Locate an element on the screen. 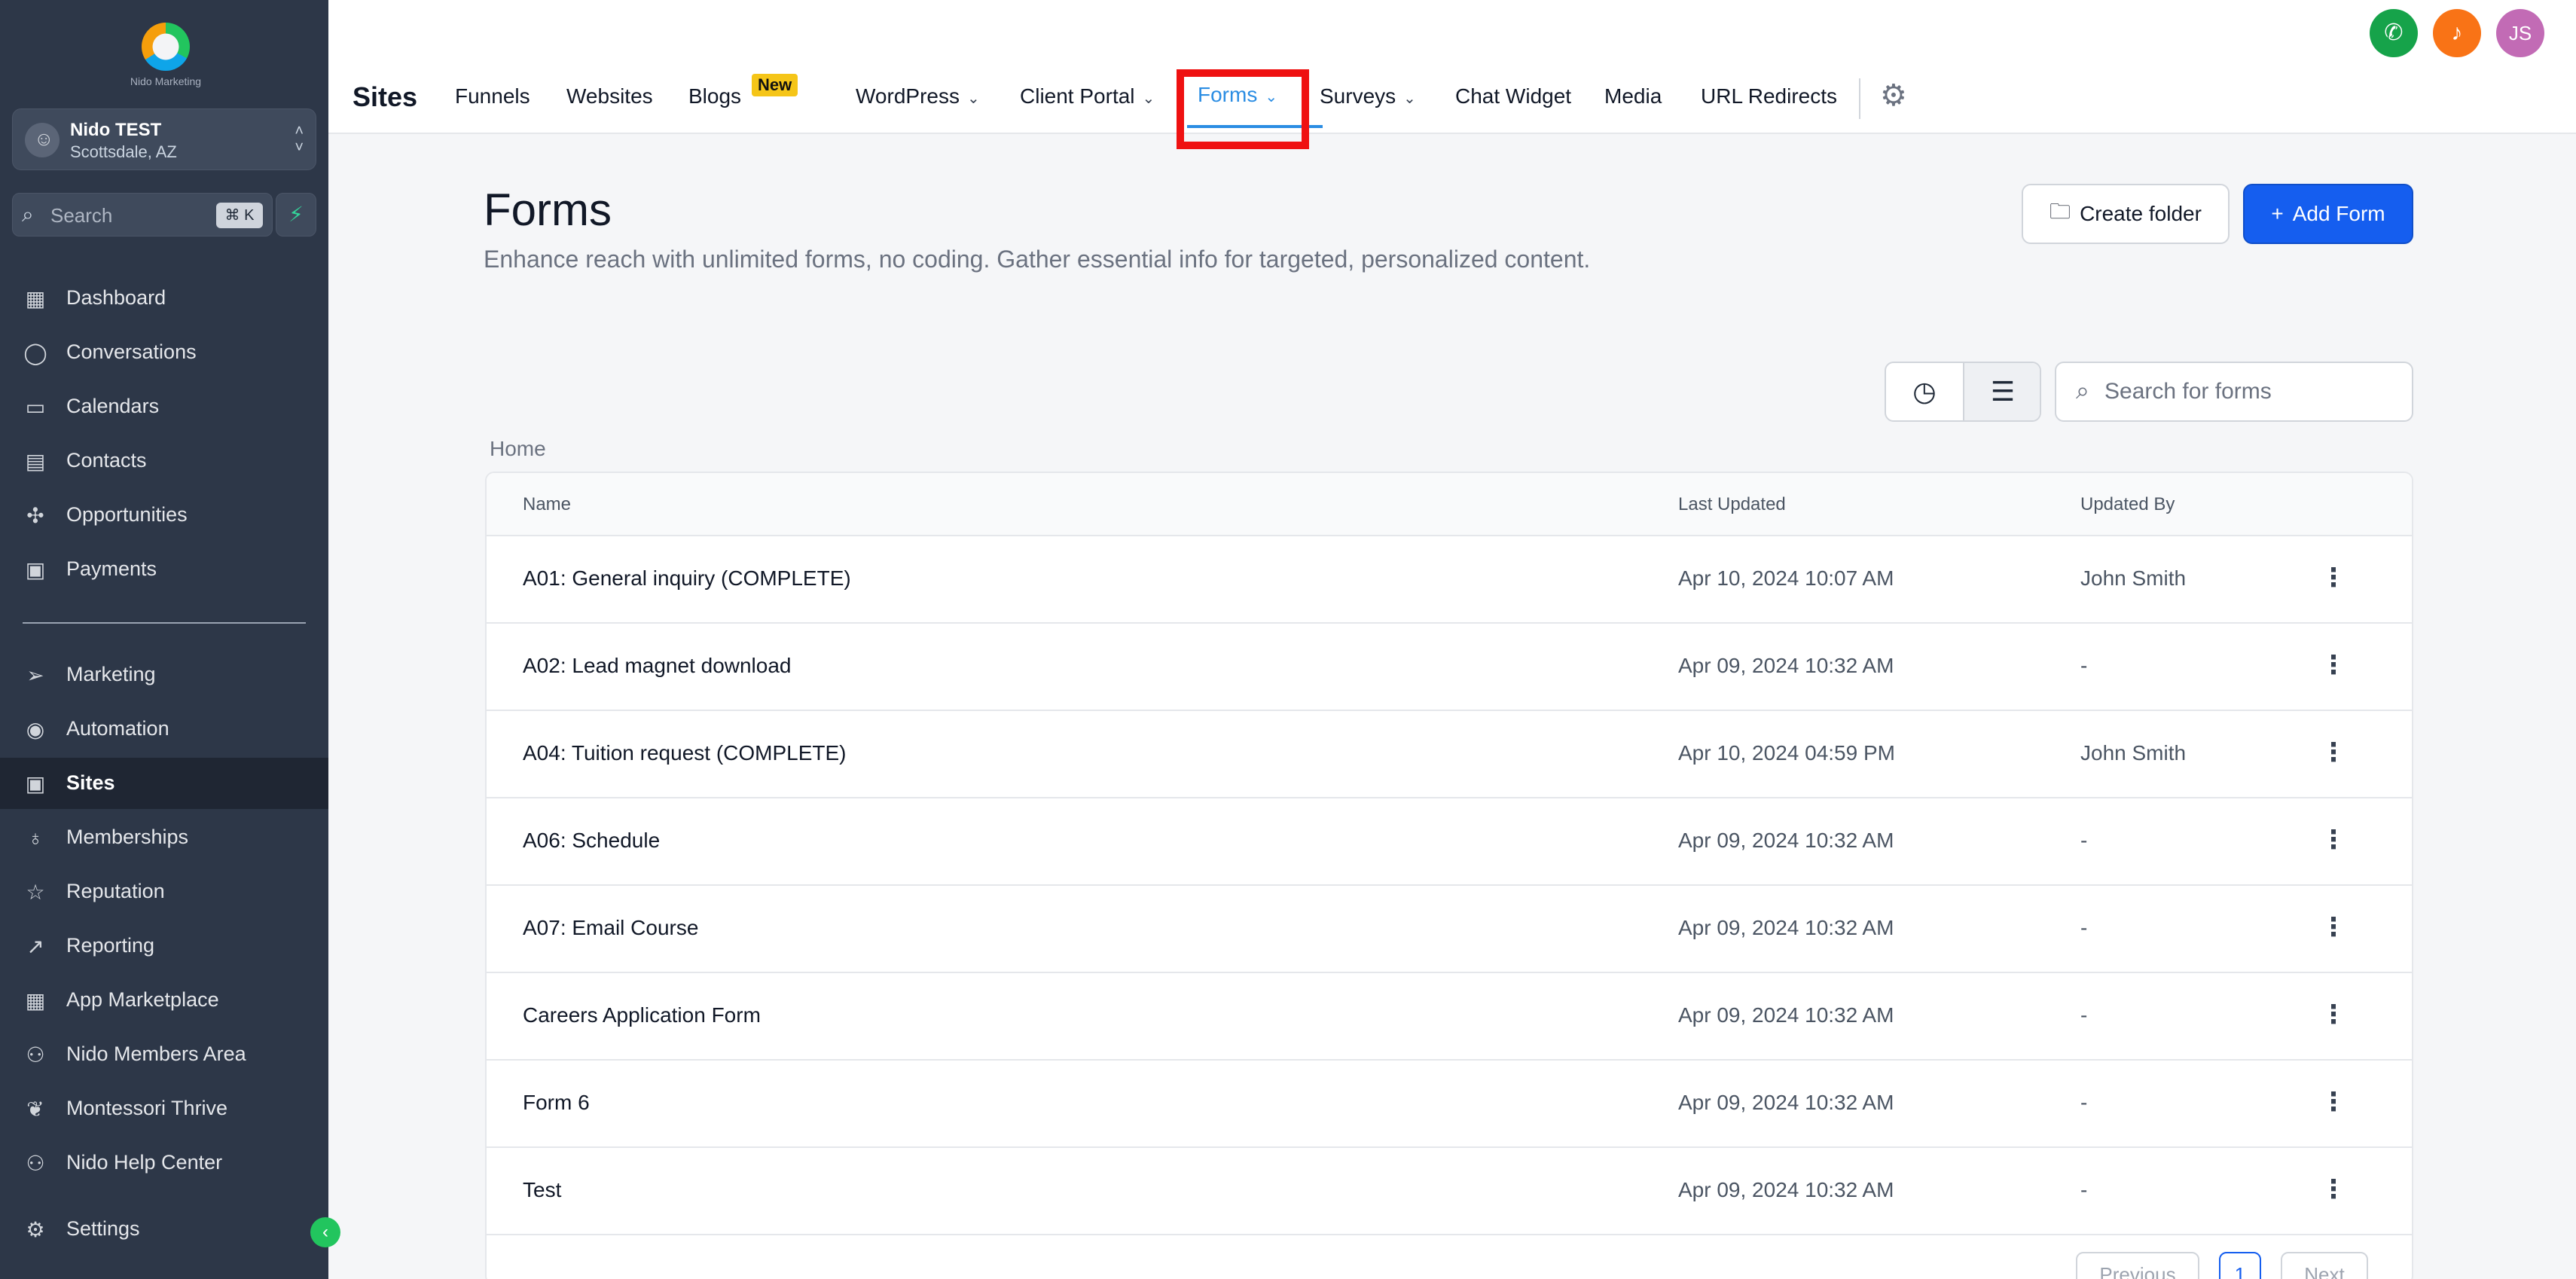  tab-wordpress: WordPress ⌄ is located at coordinates (918, 96).